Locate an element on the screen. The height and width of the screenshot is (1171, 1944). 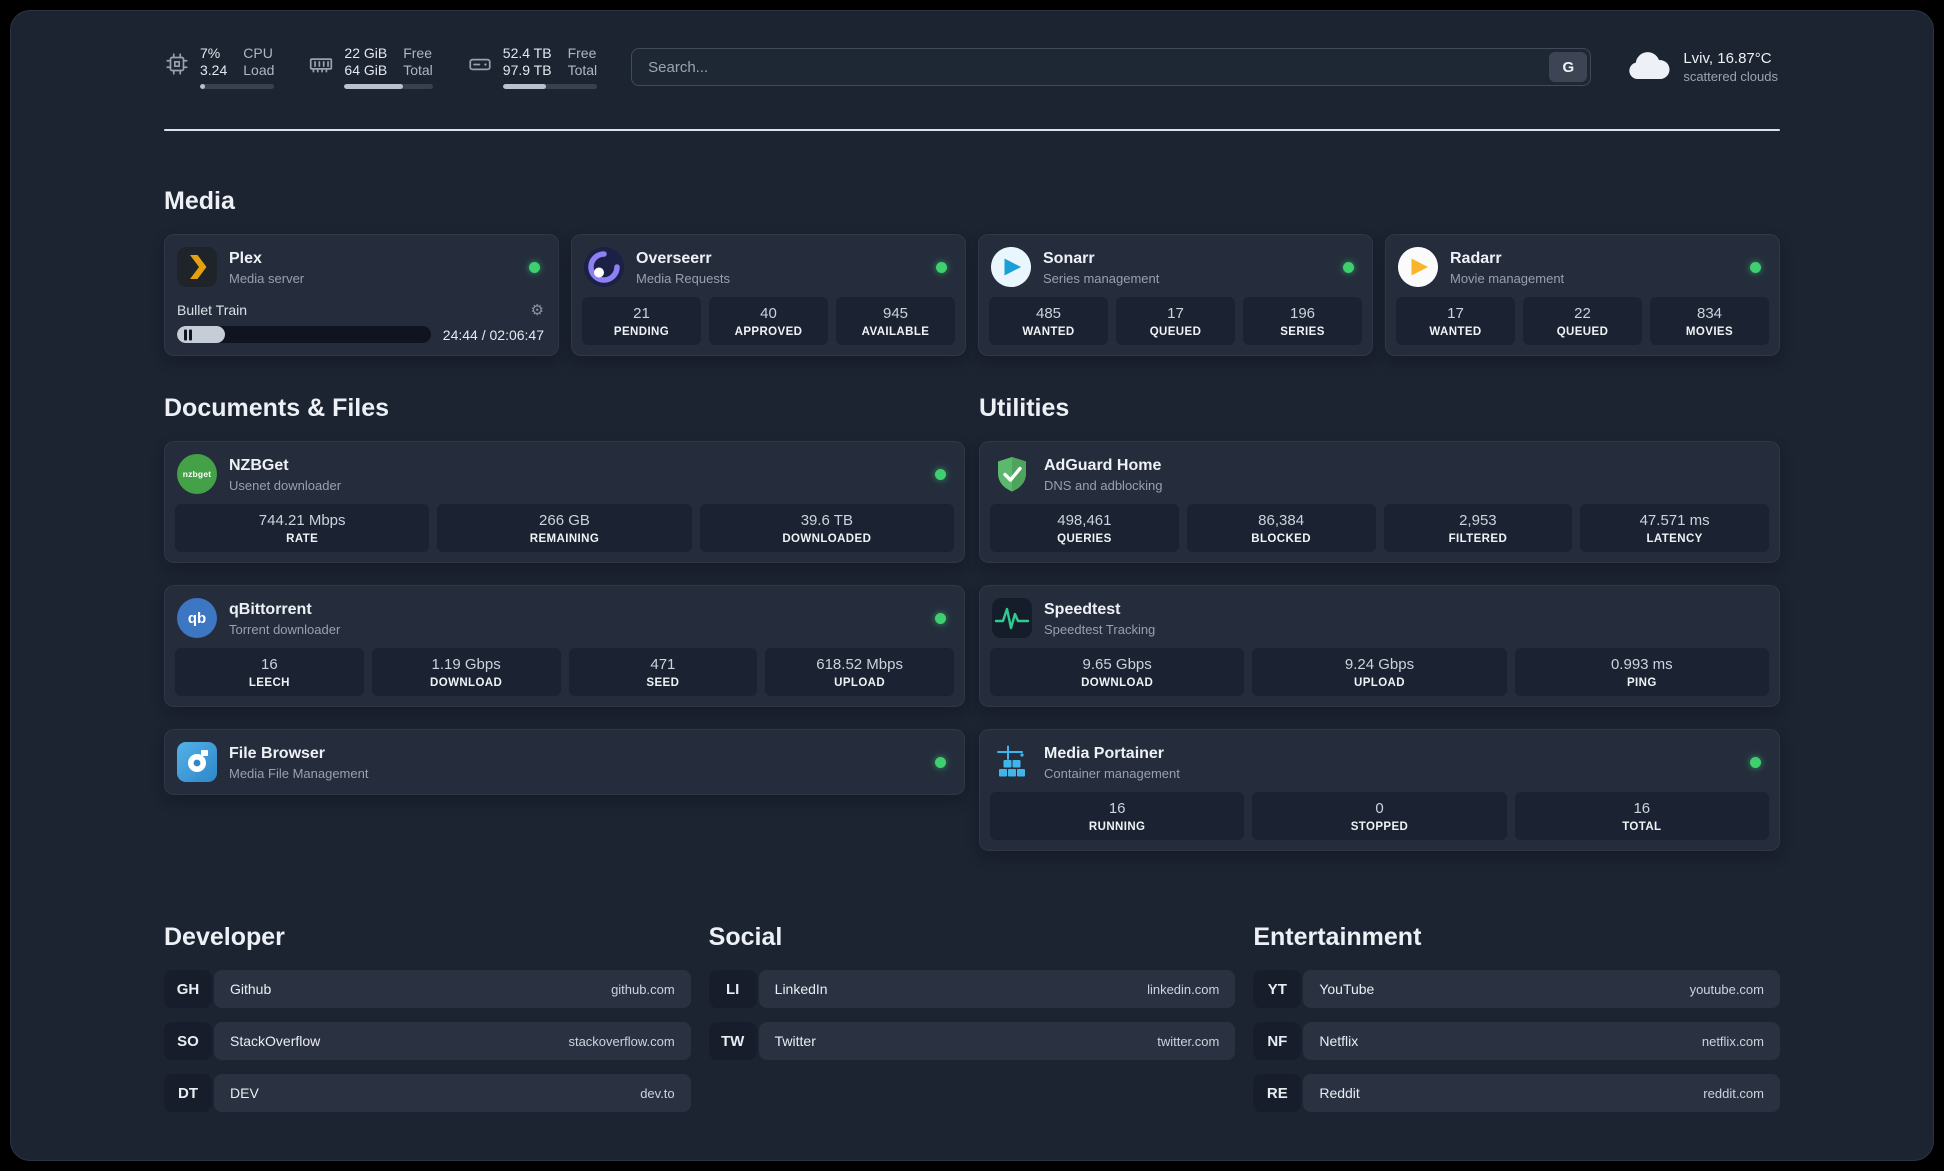
service-desc: Torrent downloader is located at coordinates (285, 629).